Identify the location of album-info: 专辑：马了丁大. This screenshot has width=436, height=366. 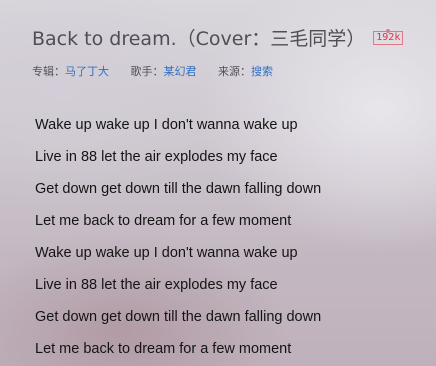
(70, 71).